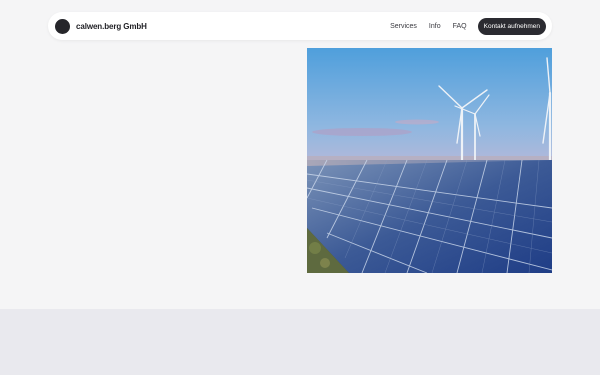 The width and height of the screenshot is (600, 375). I want to click on nav-link-services: Services, so click(403, 26).